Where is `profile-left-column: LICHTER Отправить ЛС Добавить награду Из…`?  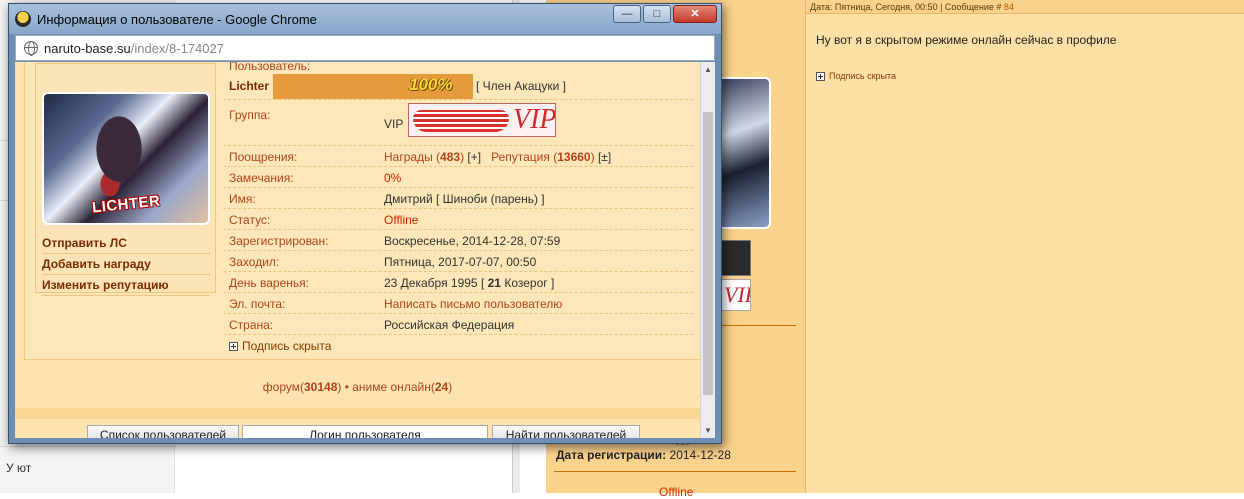 profile-left-column: LICHTER Отправить ЛС Добавить награду Из… is located at coordinates (125, 179).